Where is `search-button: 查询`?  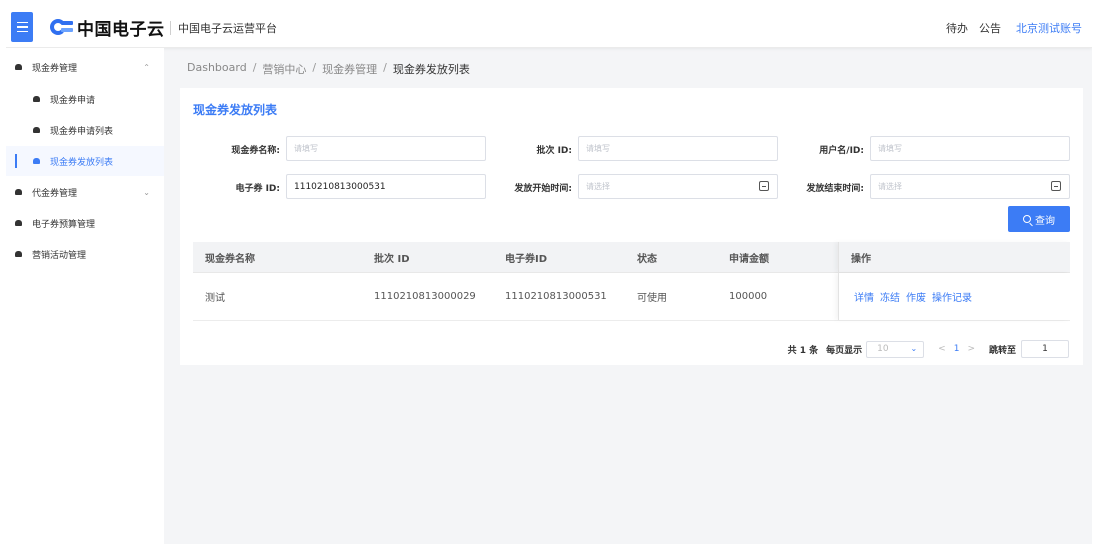
search-button: 查询 is located at coordinates (1039, 219).